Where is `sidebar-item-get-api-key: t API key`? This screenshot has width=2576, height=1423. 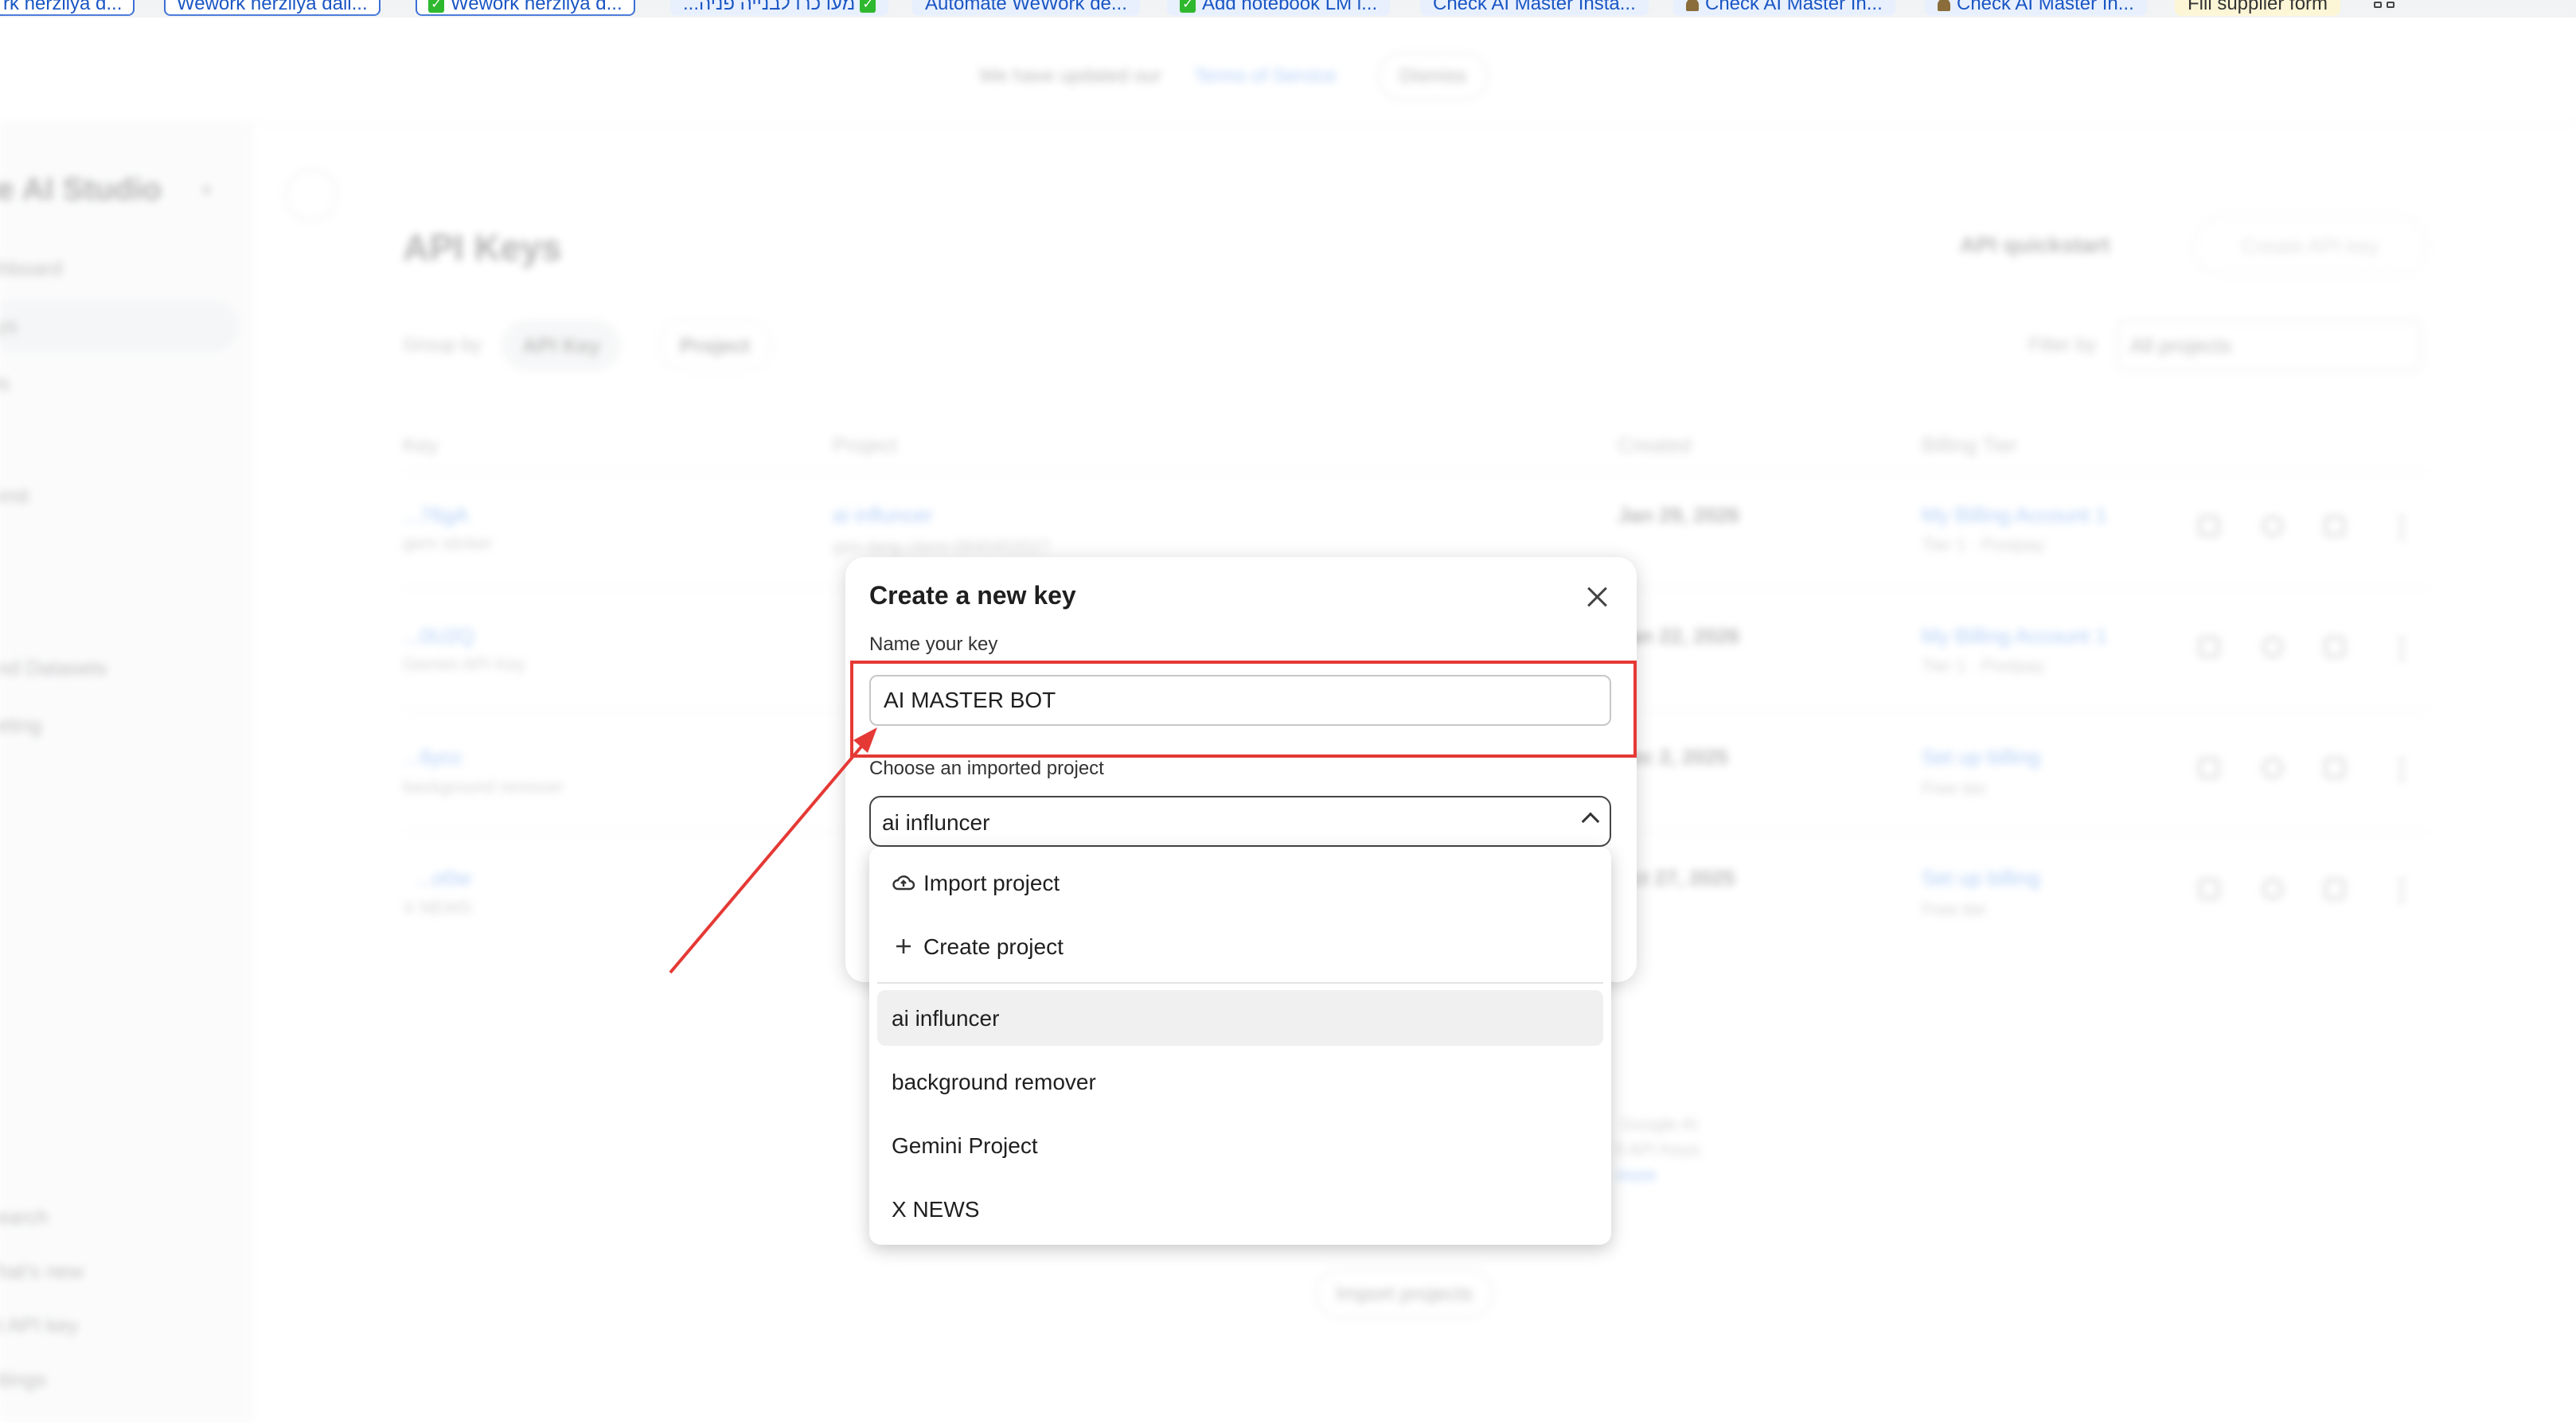 sidebar-item-get-api-key: t API key is located at coordinates (39, 1325).